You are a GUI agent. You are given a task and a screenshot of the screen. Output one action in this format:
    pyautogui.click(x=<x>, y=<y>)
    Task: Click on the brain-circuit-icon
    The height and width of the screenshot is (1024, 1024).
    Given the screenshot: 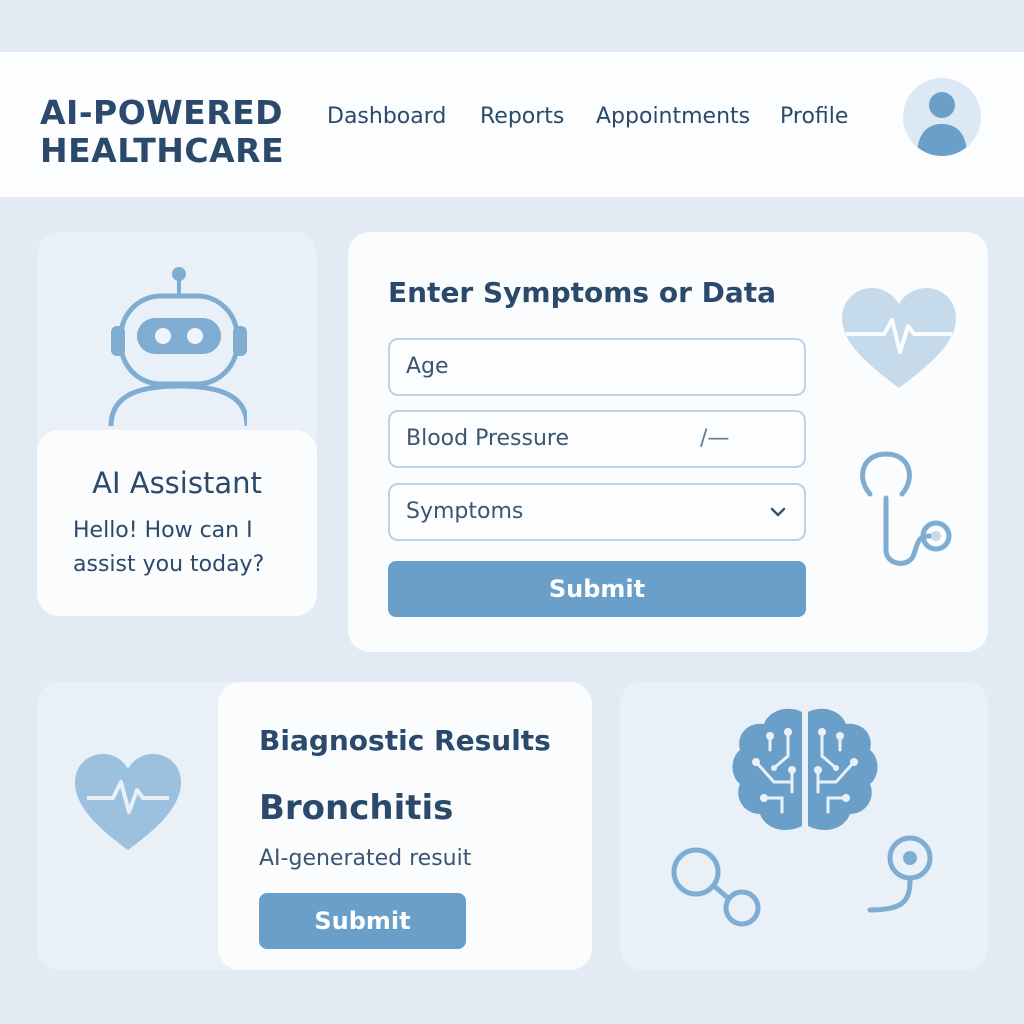 What is the action you would take?
    pyautogui.click(x=805, y=769)
    